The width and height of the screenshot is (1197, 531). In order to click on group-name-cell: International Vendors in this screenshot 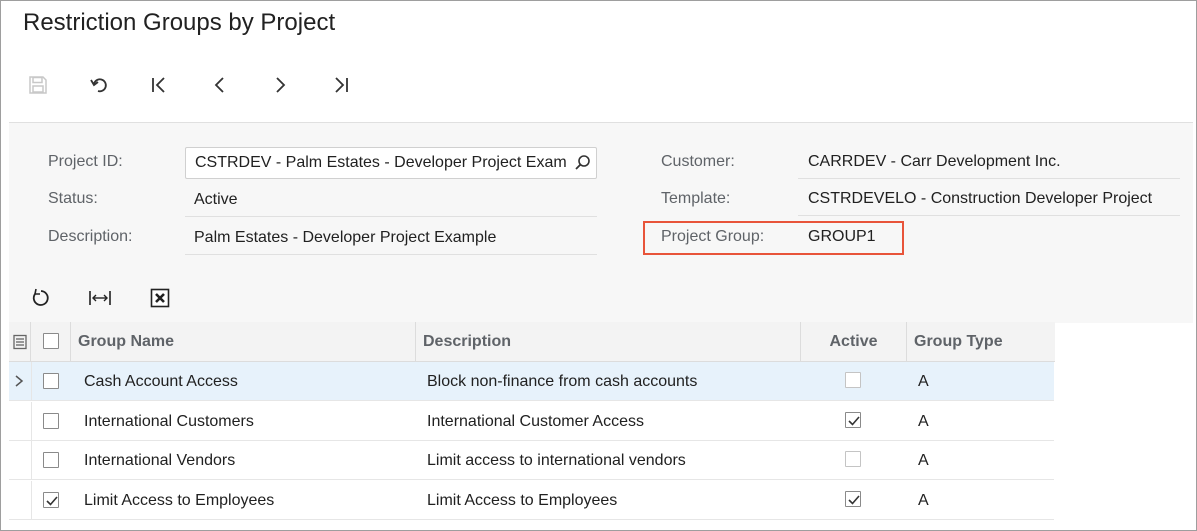, I will do `click(159, 461)`.